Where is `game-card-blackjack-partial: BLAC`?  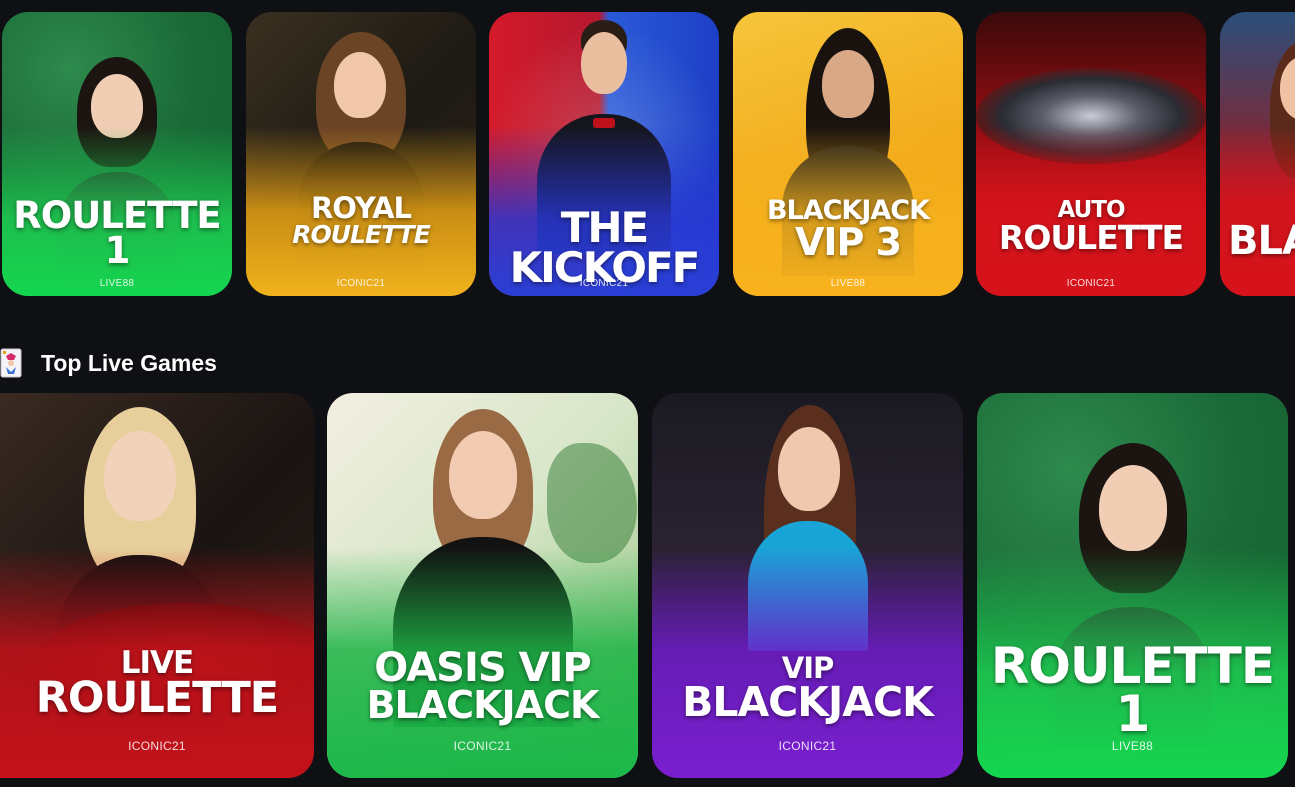 game-card-blackjack-partial: BLAC is located at coordinates (1257, 154).